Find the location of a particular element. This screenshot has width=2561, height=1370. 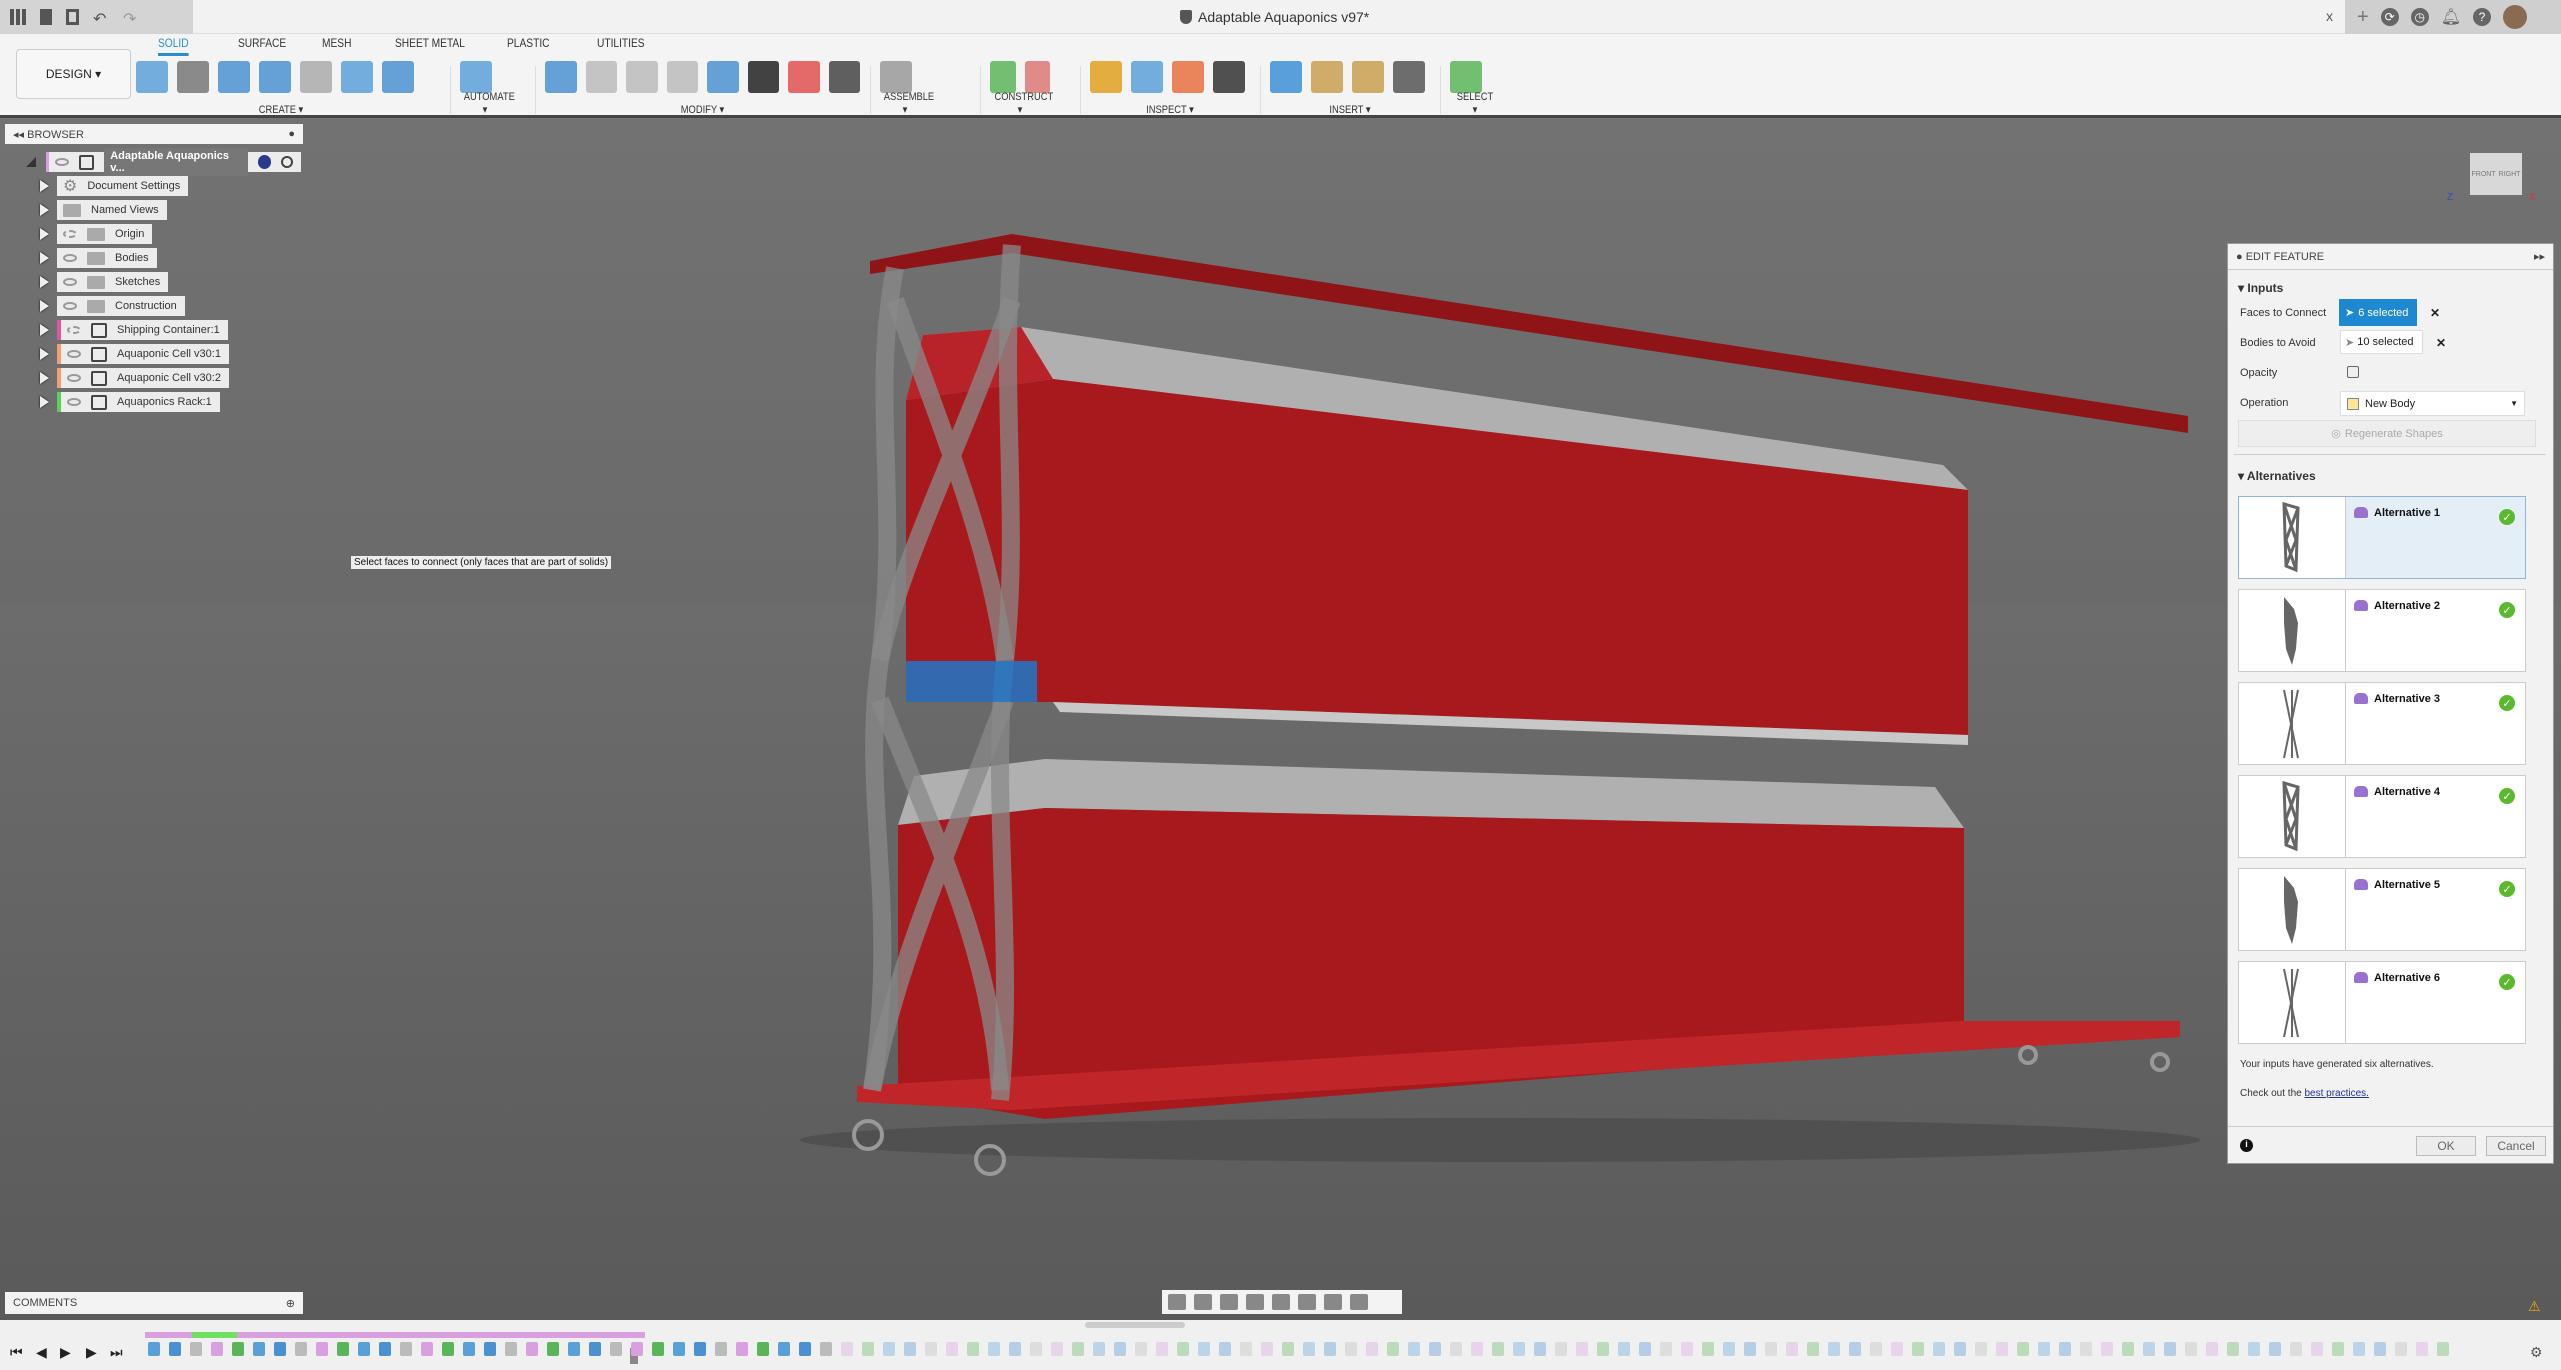

group-label: SELECT ▾ is located at coordinates (1475, 103).